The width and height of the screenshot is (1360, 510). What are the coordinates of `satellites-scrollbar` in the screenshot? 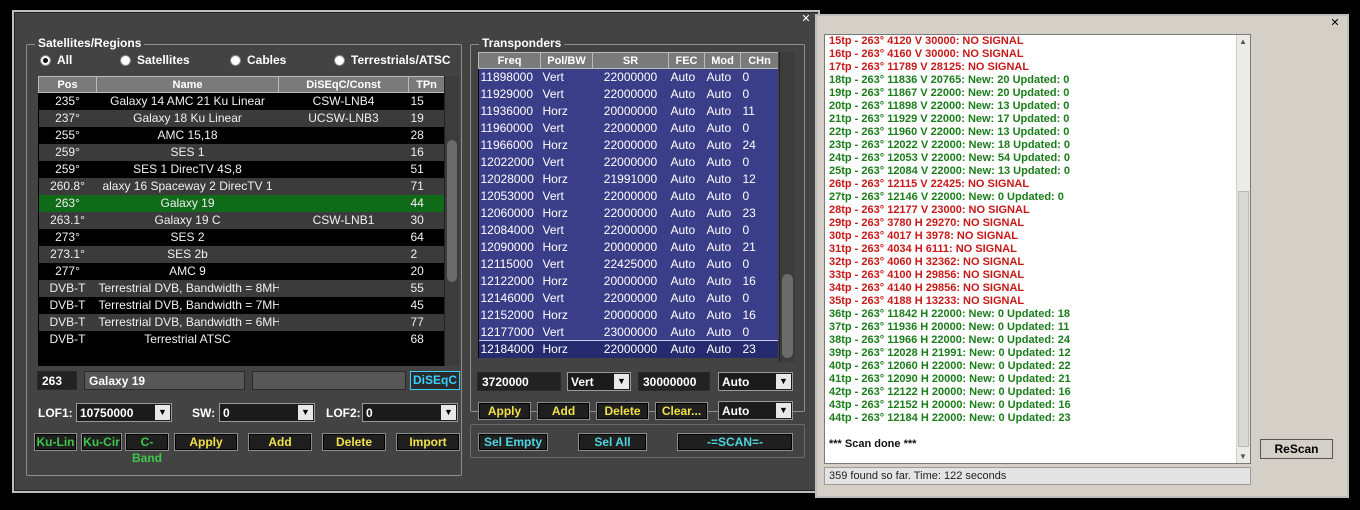 It's located at (451, 221).